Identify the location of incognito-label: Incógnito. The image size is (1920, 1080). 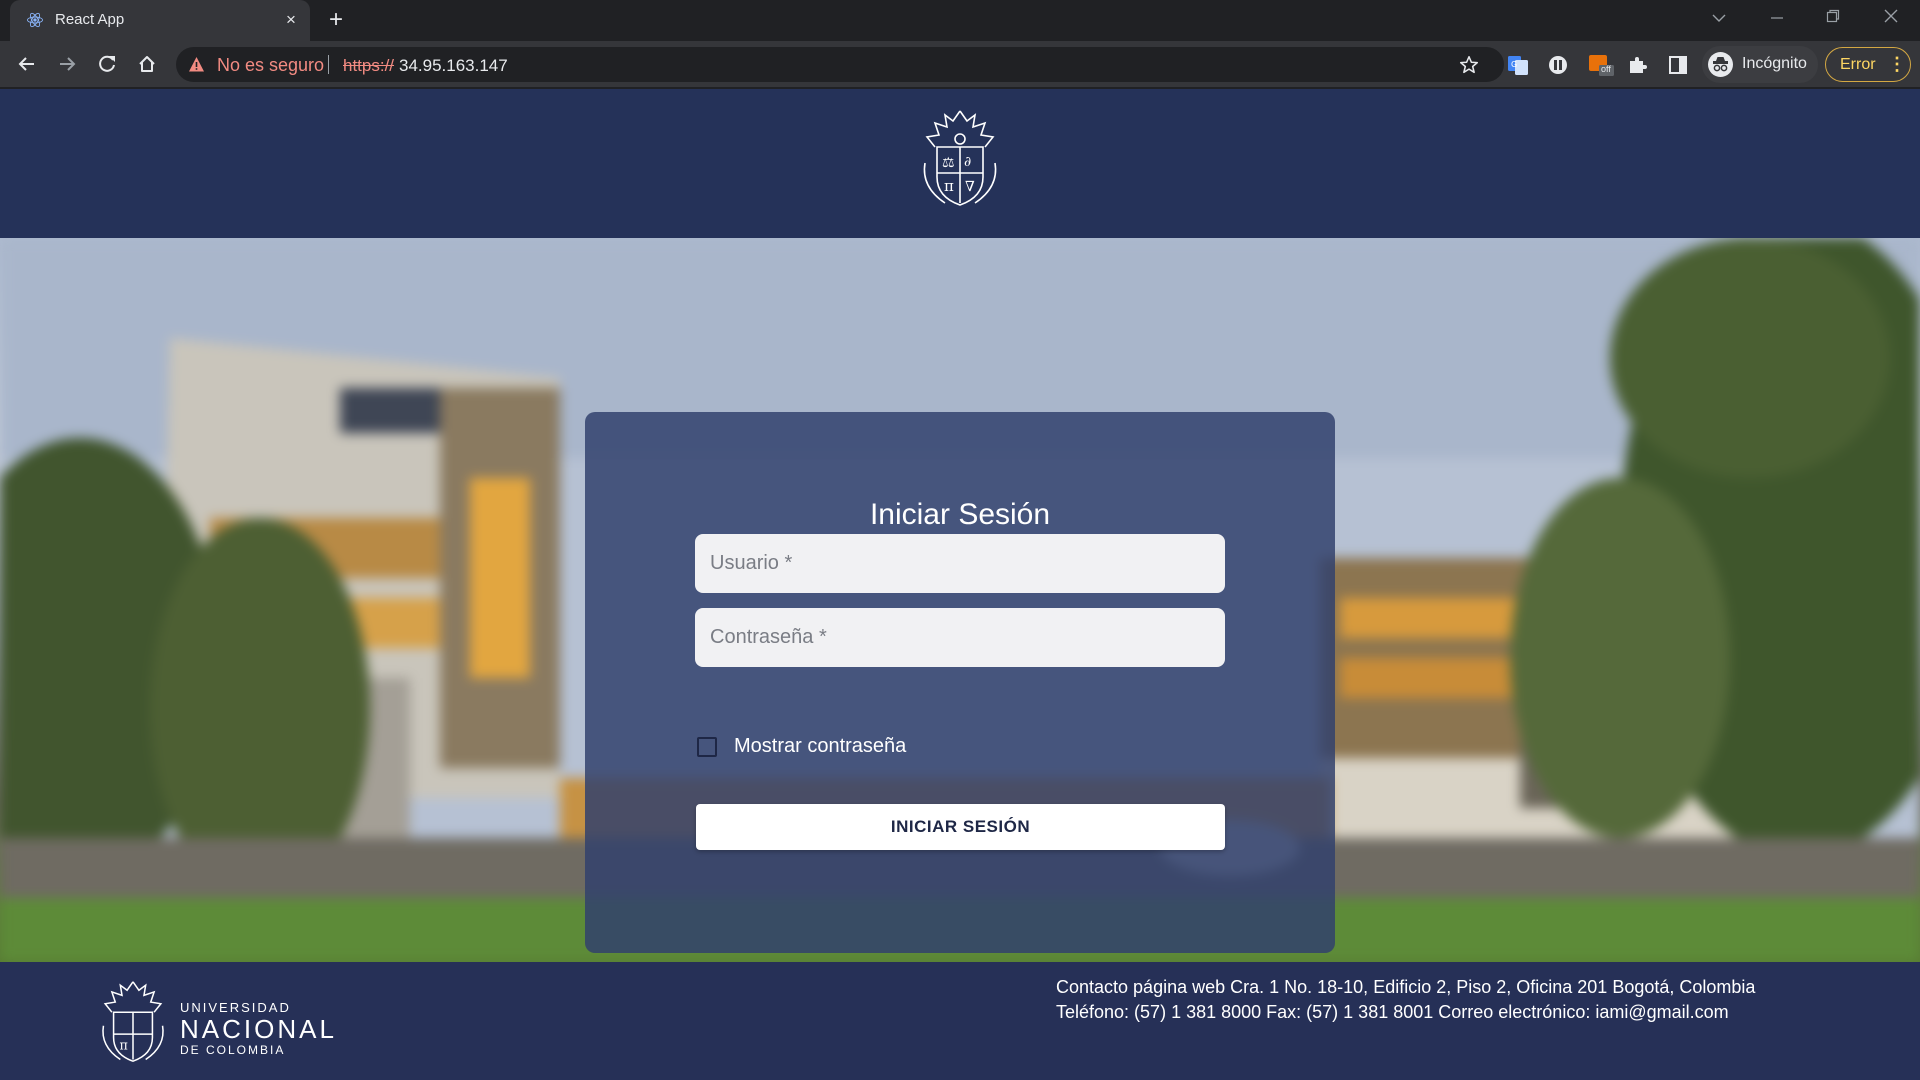
(1774, 63).